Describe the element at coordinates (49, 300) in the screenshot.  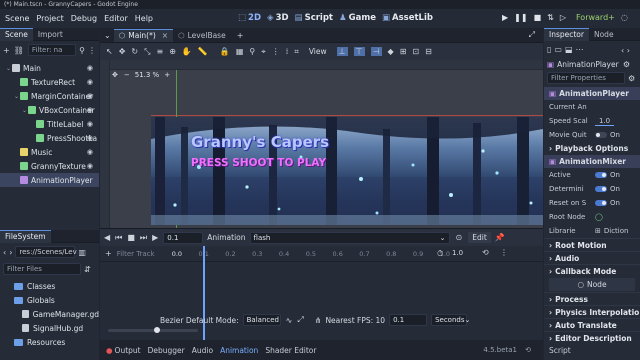
I see `filesystem-item: Globals` at that location.